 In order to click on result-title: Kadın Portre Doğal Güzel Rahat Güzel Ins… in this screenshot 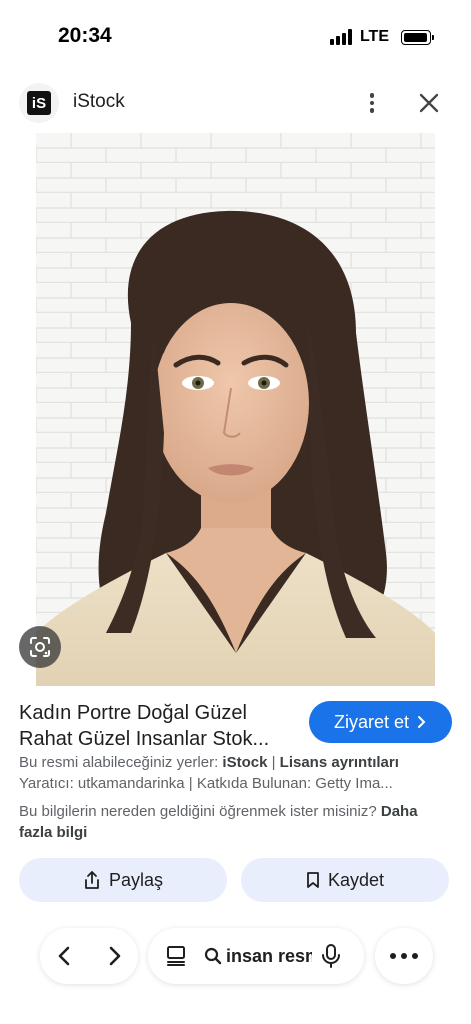, I will do `click(156, 726)`.